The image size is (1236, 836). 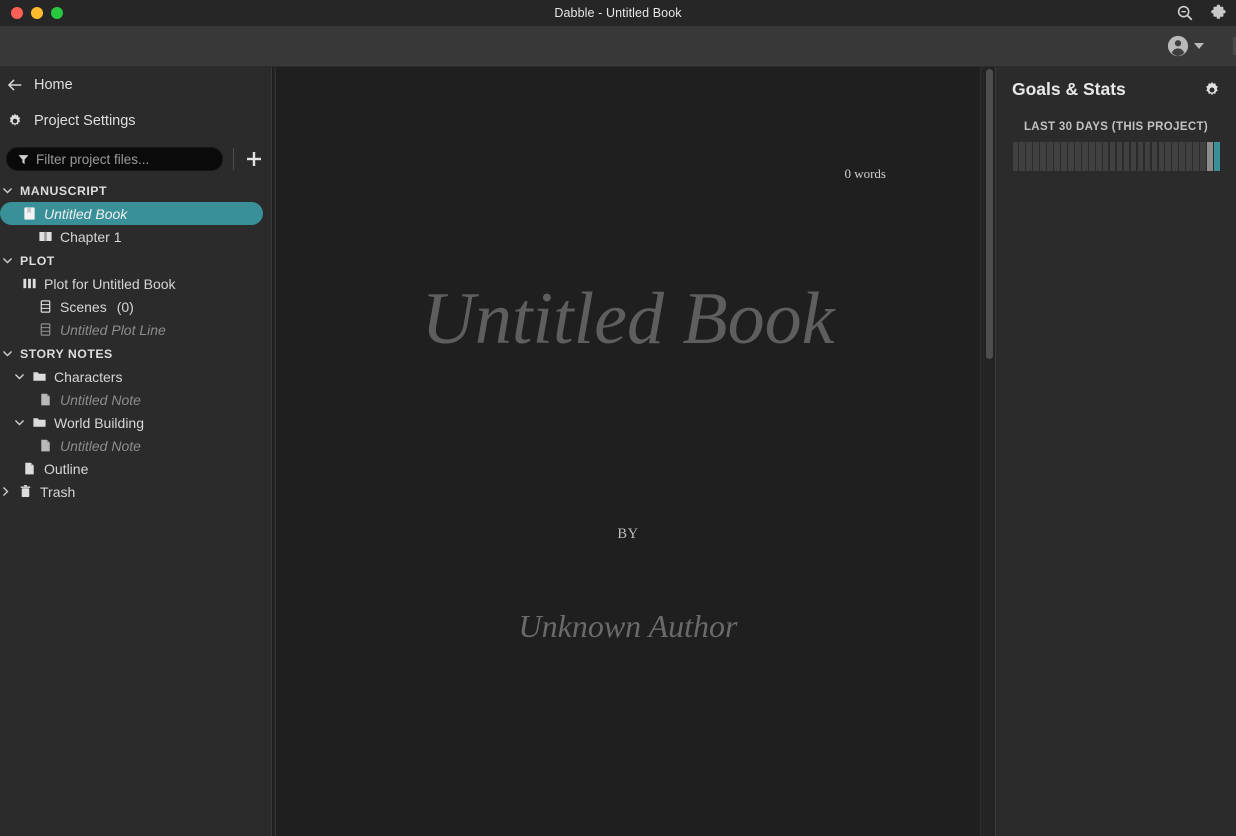 I want to click on author-input: Unknown Author, so click(x=628, y=626).